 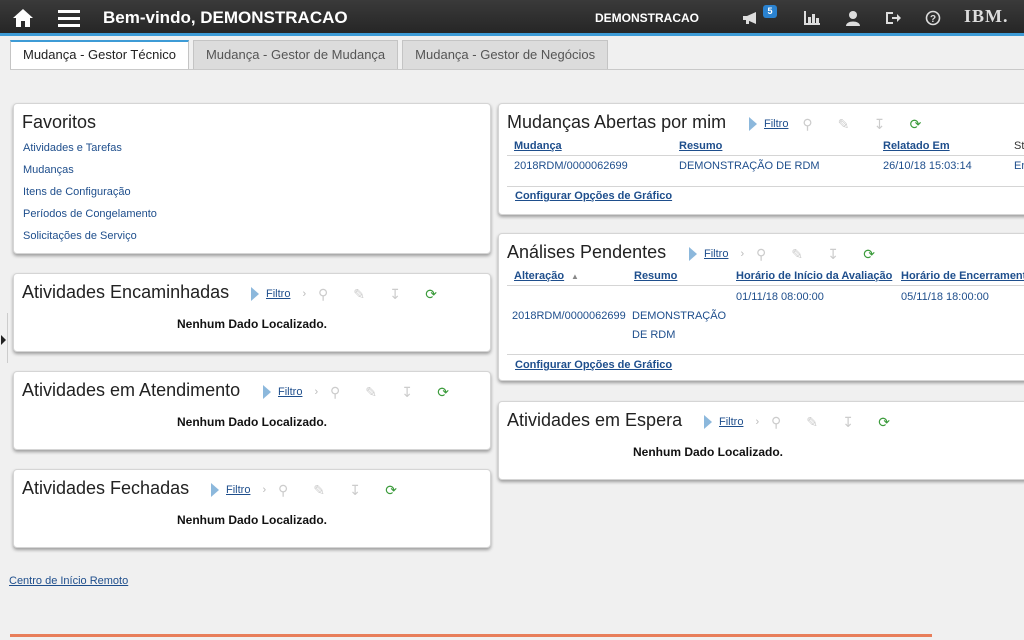 I want to click on column-header-alteracao: Alteração, so click(x=539, y=276).